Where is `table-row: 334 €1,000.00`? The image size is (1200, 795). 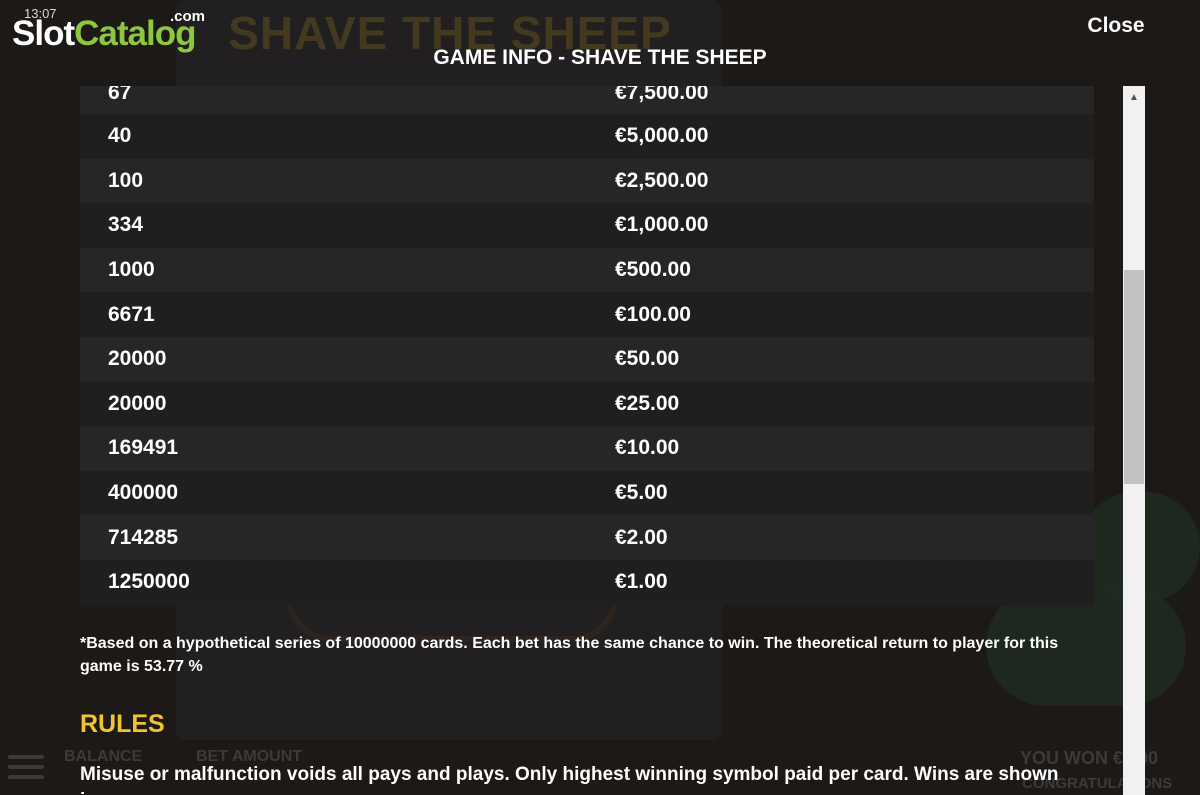
table-row: 334 €1,000.00 is located at coordinates (587, 225).